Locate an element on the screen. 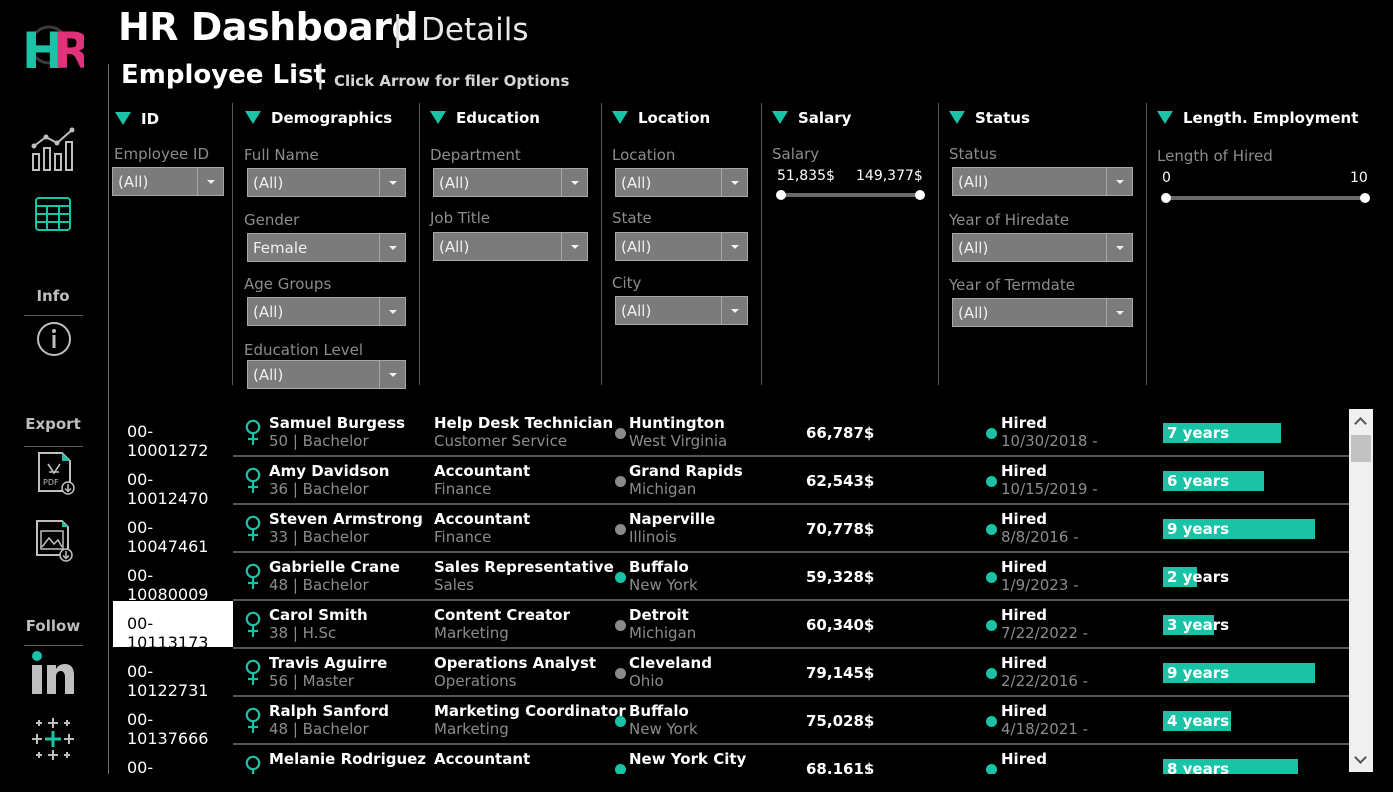  employee-id: 00-10146265 is located at coordinates (173, 759).